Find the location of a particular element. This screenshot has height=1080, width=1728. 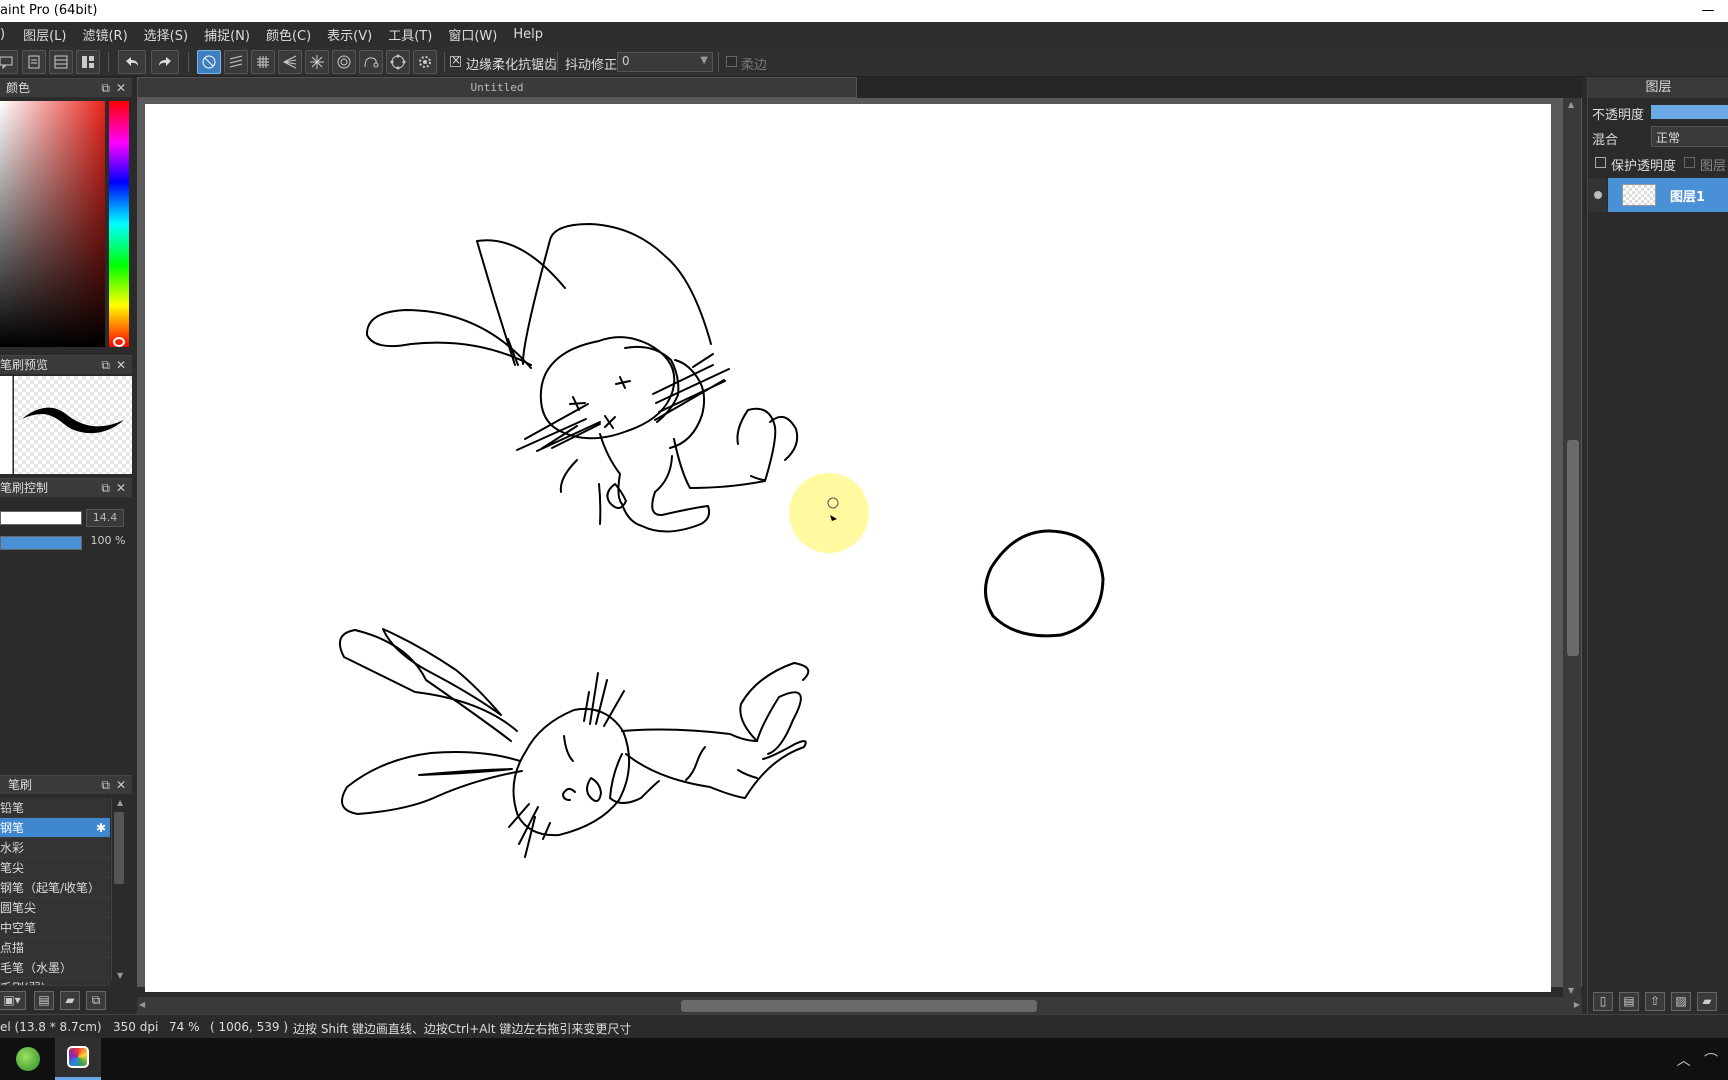

brush-item-pencil: 铅笔 is located at coordinates (55, 808).